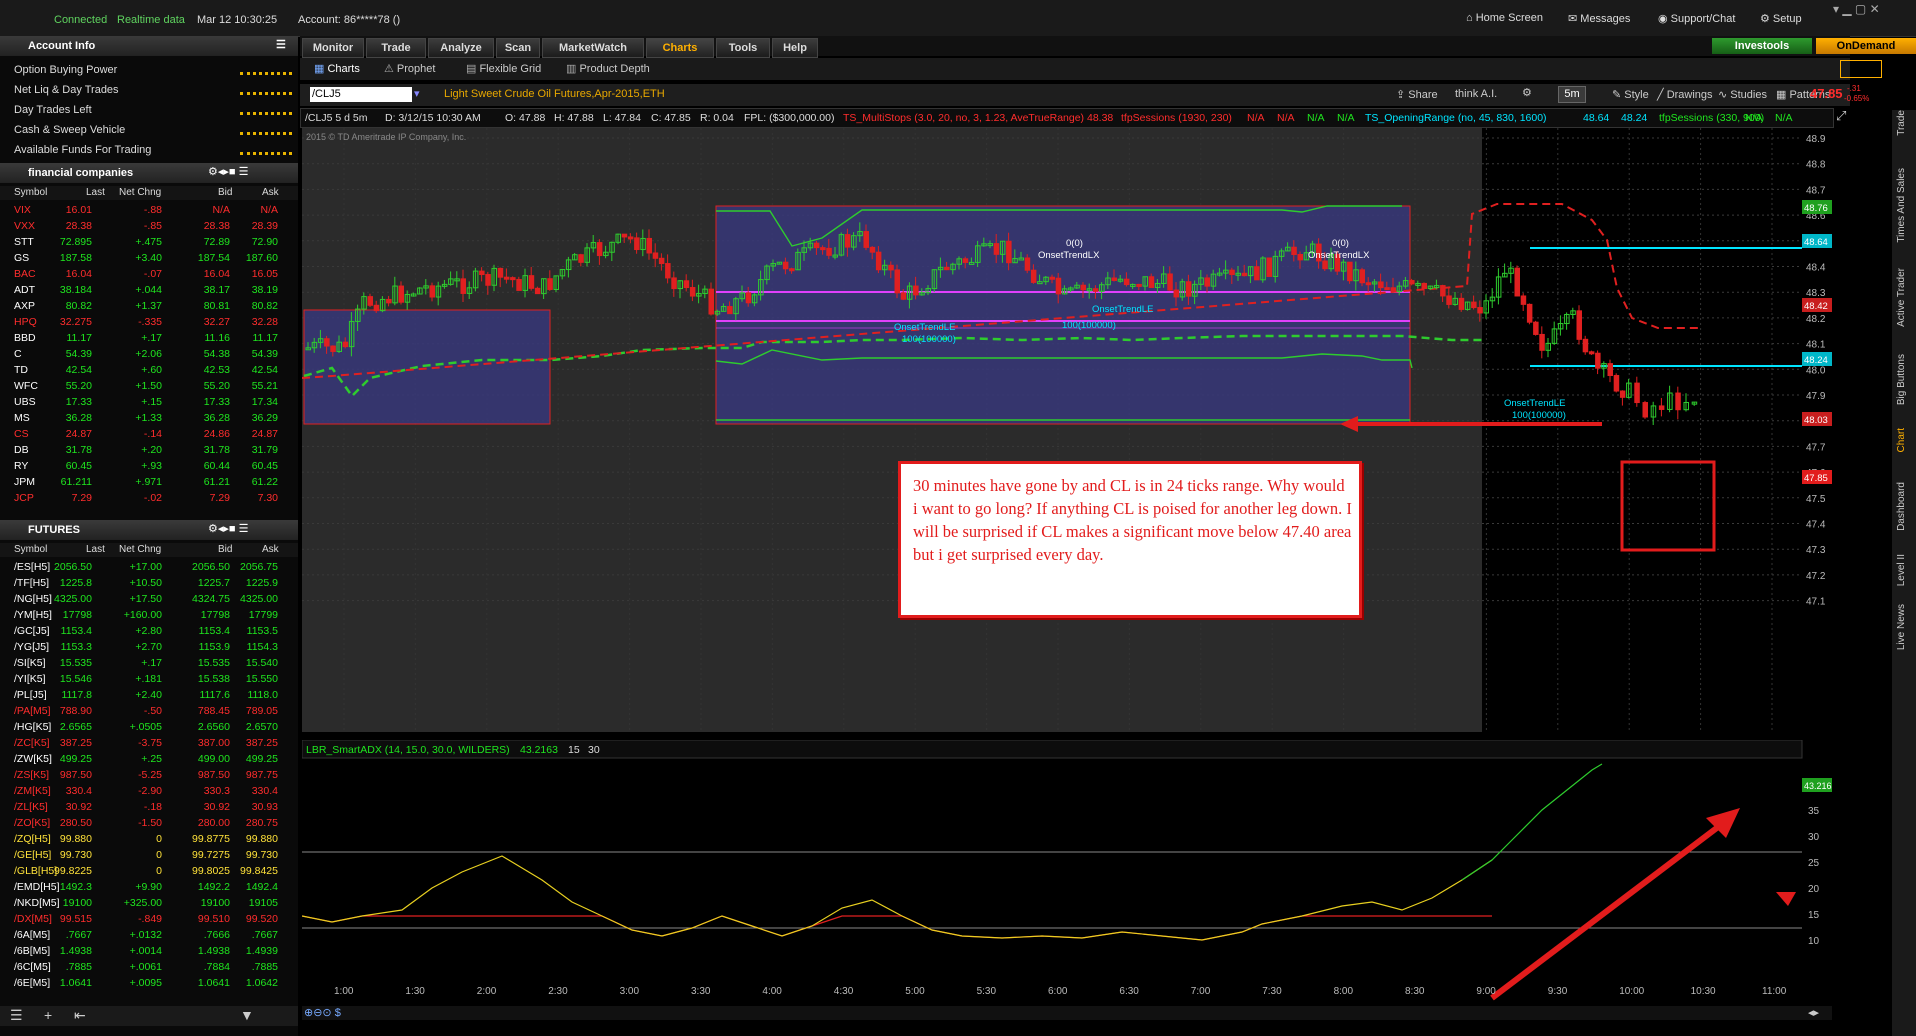  What do you see at coordinates (396, 48) in the screenshot?
I see `tab-trade: Trade` at bounding box center [396, 48].